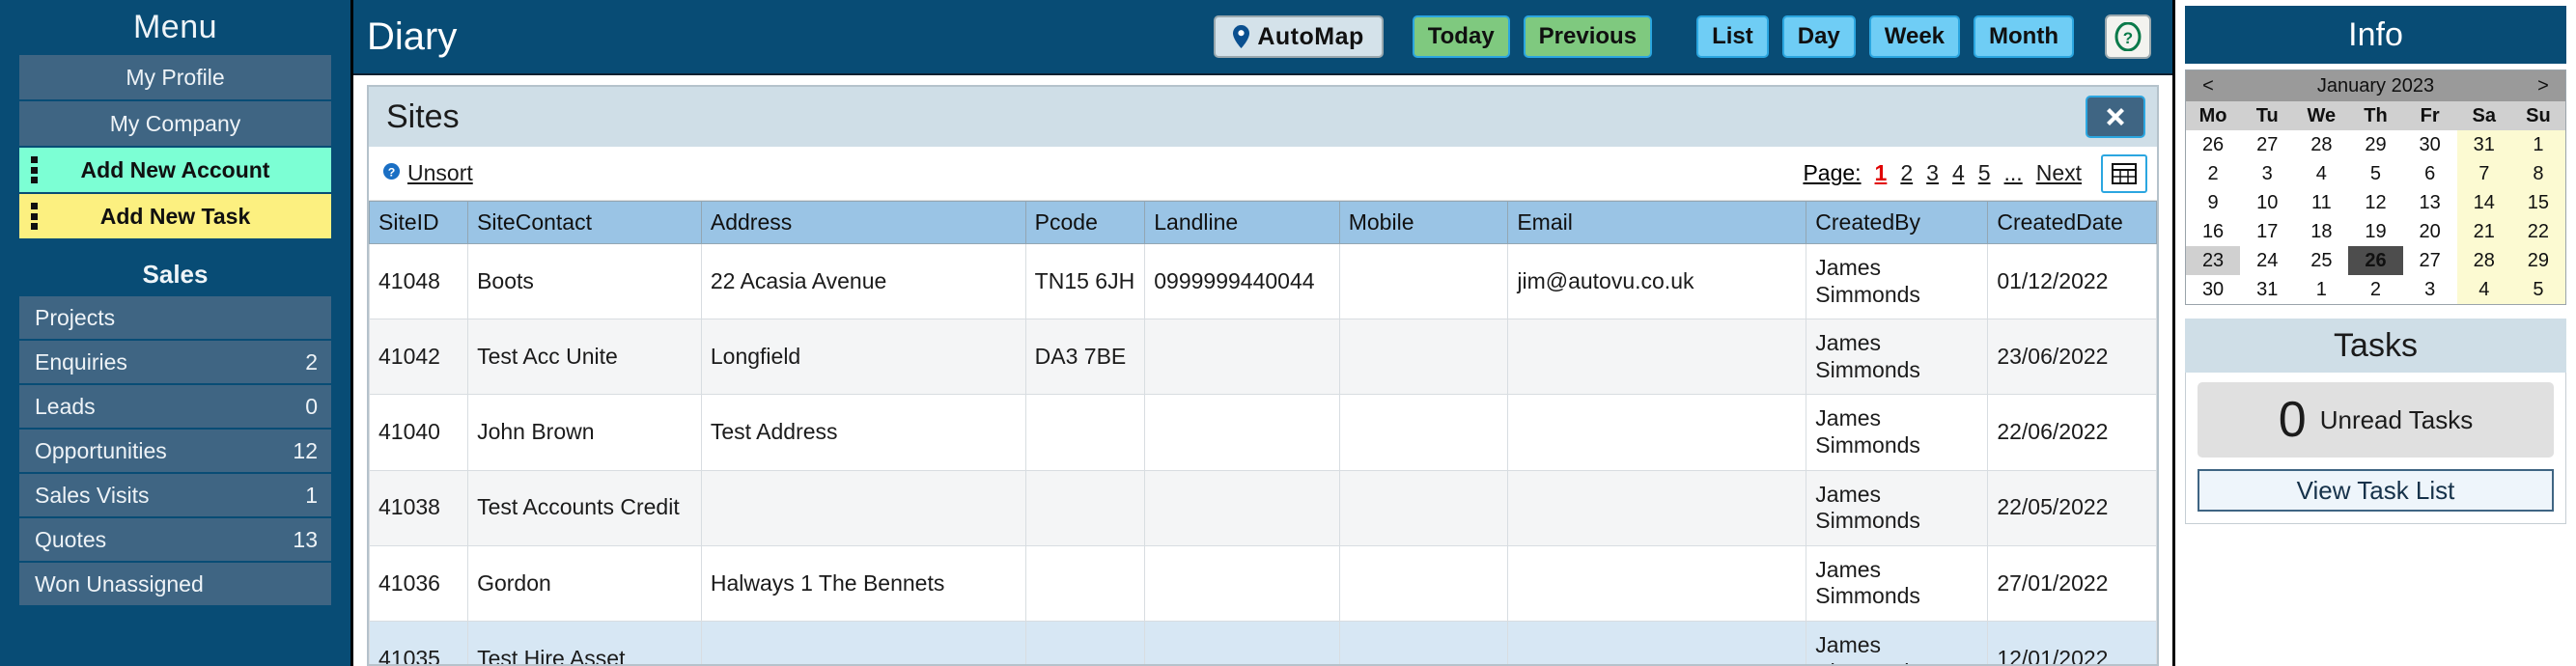 This screenshot has width=2576, height=666. Describe the element at coordinates (175, 362) in the screenshot. I see `sidebar-item-enquiries: Enquiries 2` at that location.